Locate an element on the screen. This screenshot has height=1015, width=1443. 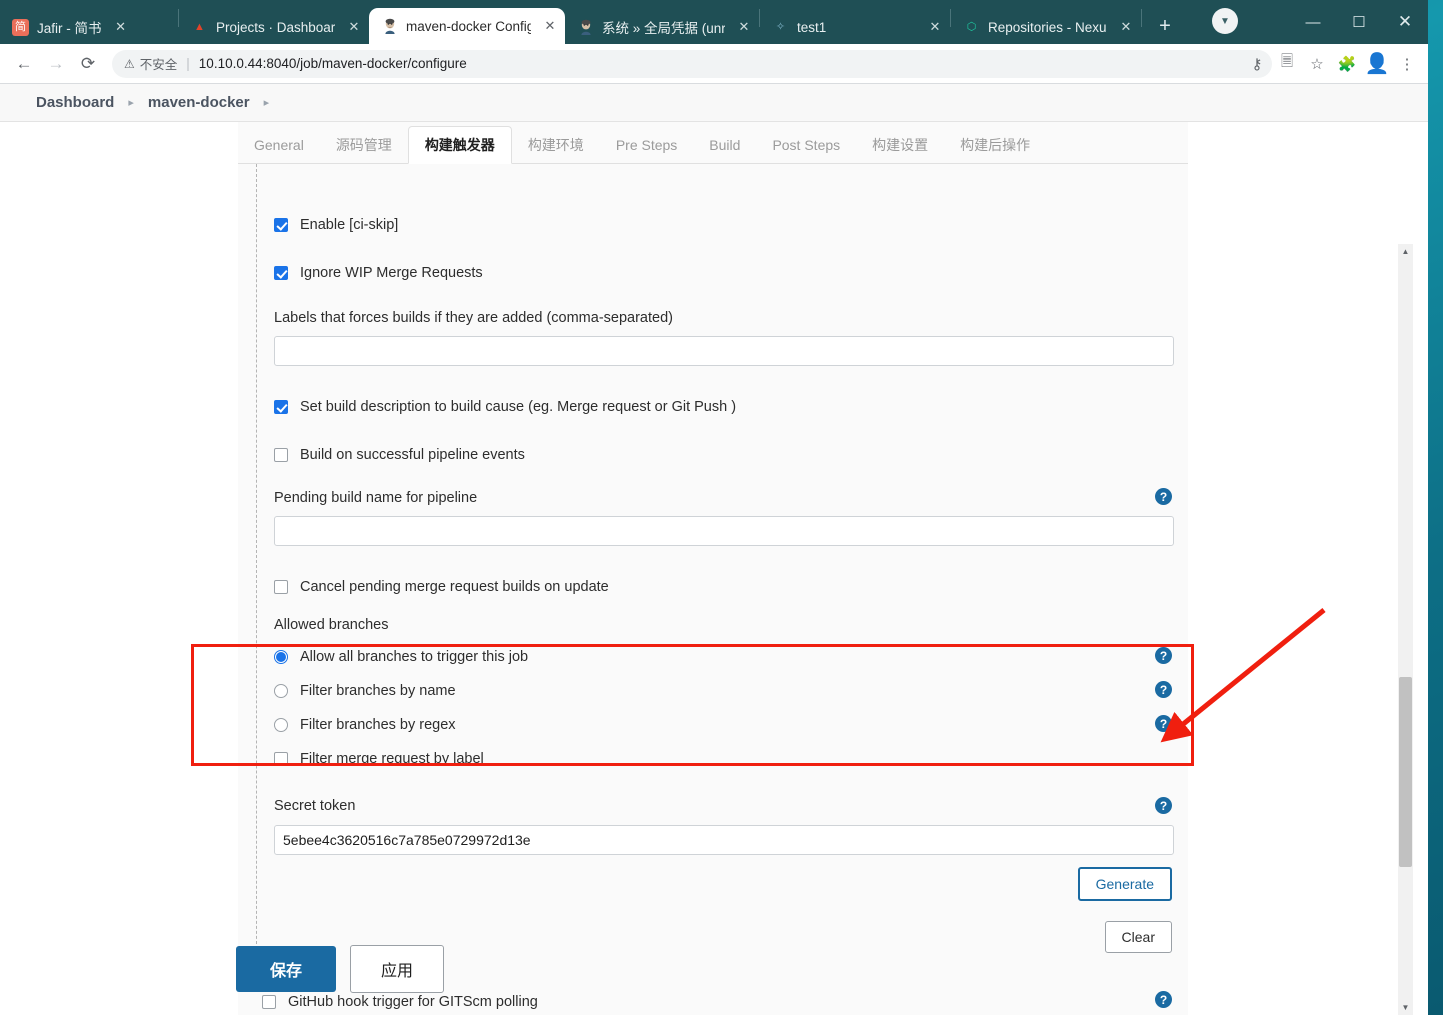
row-ignore-wip: Ignore WIP Merge Requests is located at coordinates (713, 273).